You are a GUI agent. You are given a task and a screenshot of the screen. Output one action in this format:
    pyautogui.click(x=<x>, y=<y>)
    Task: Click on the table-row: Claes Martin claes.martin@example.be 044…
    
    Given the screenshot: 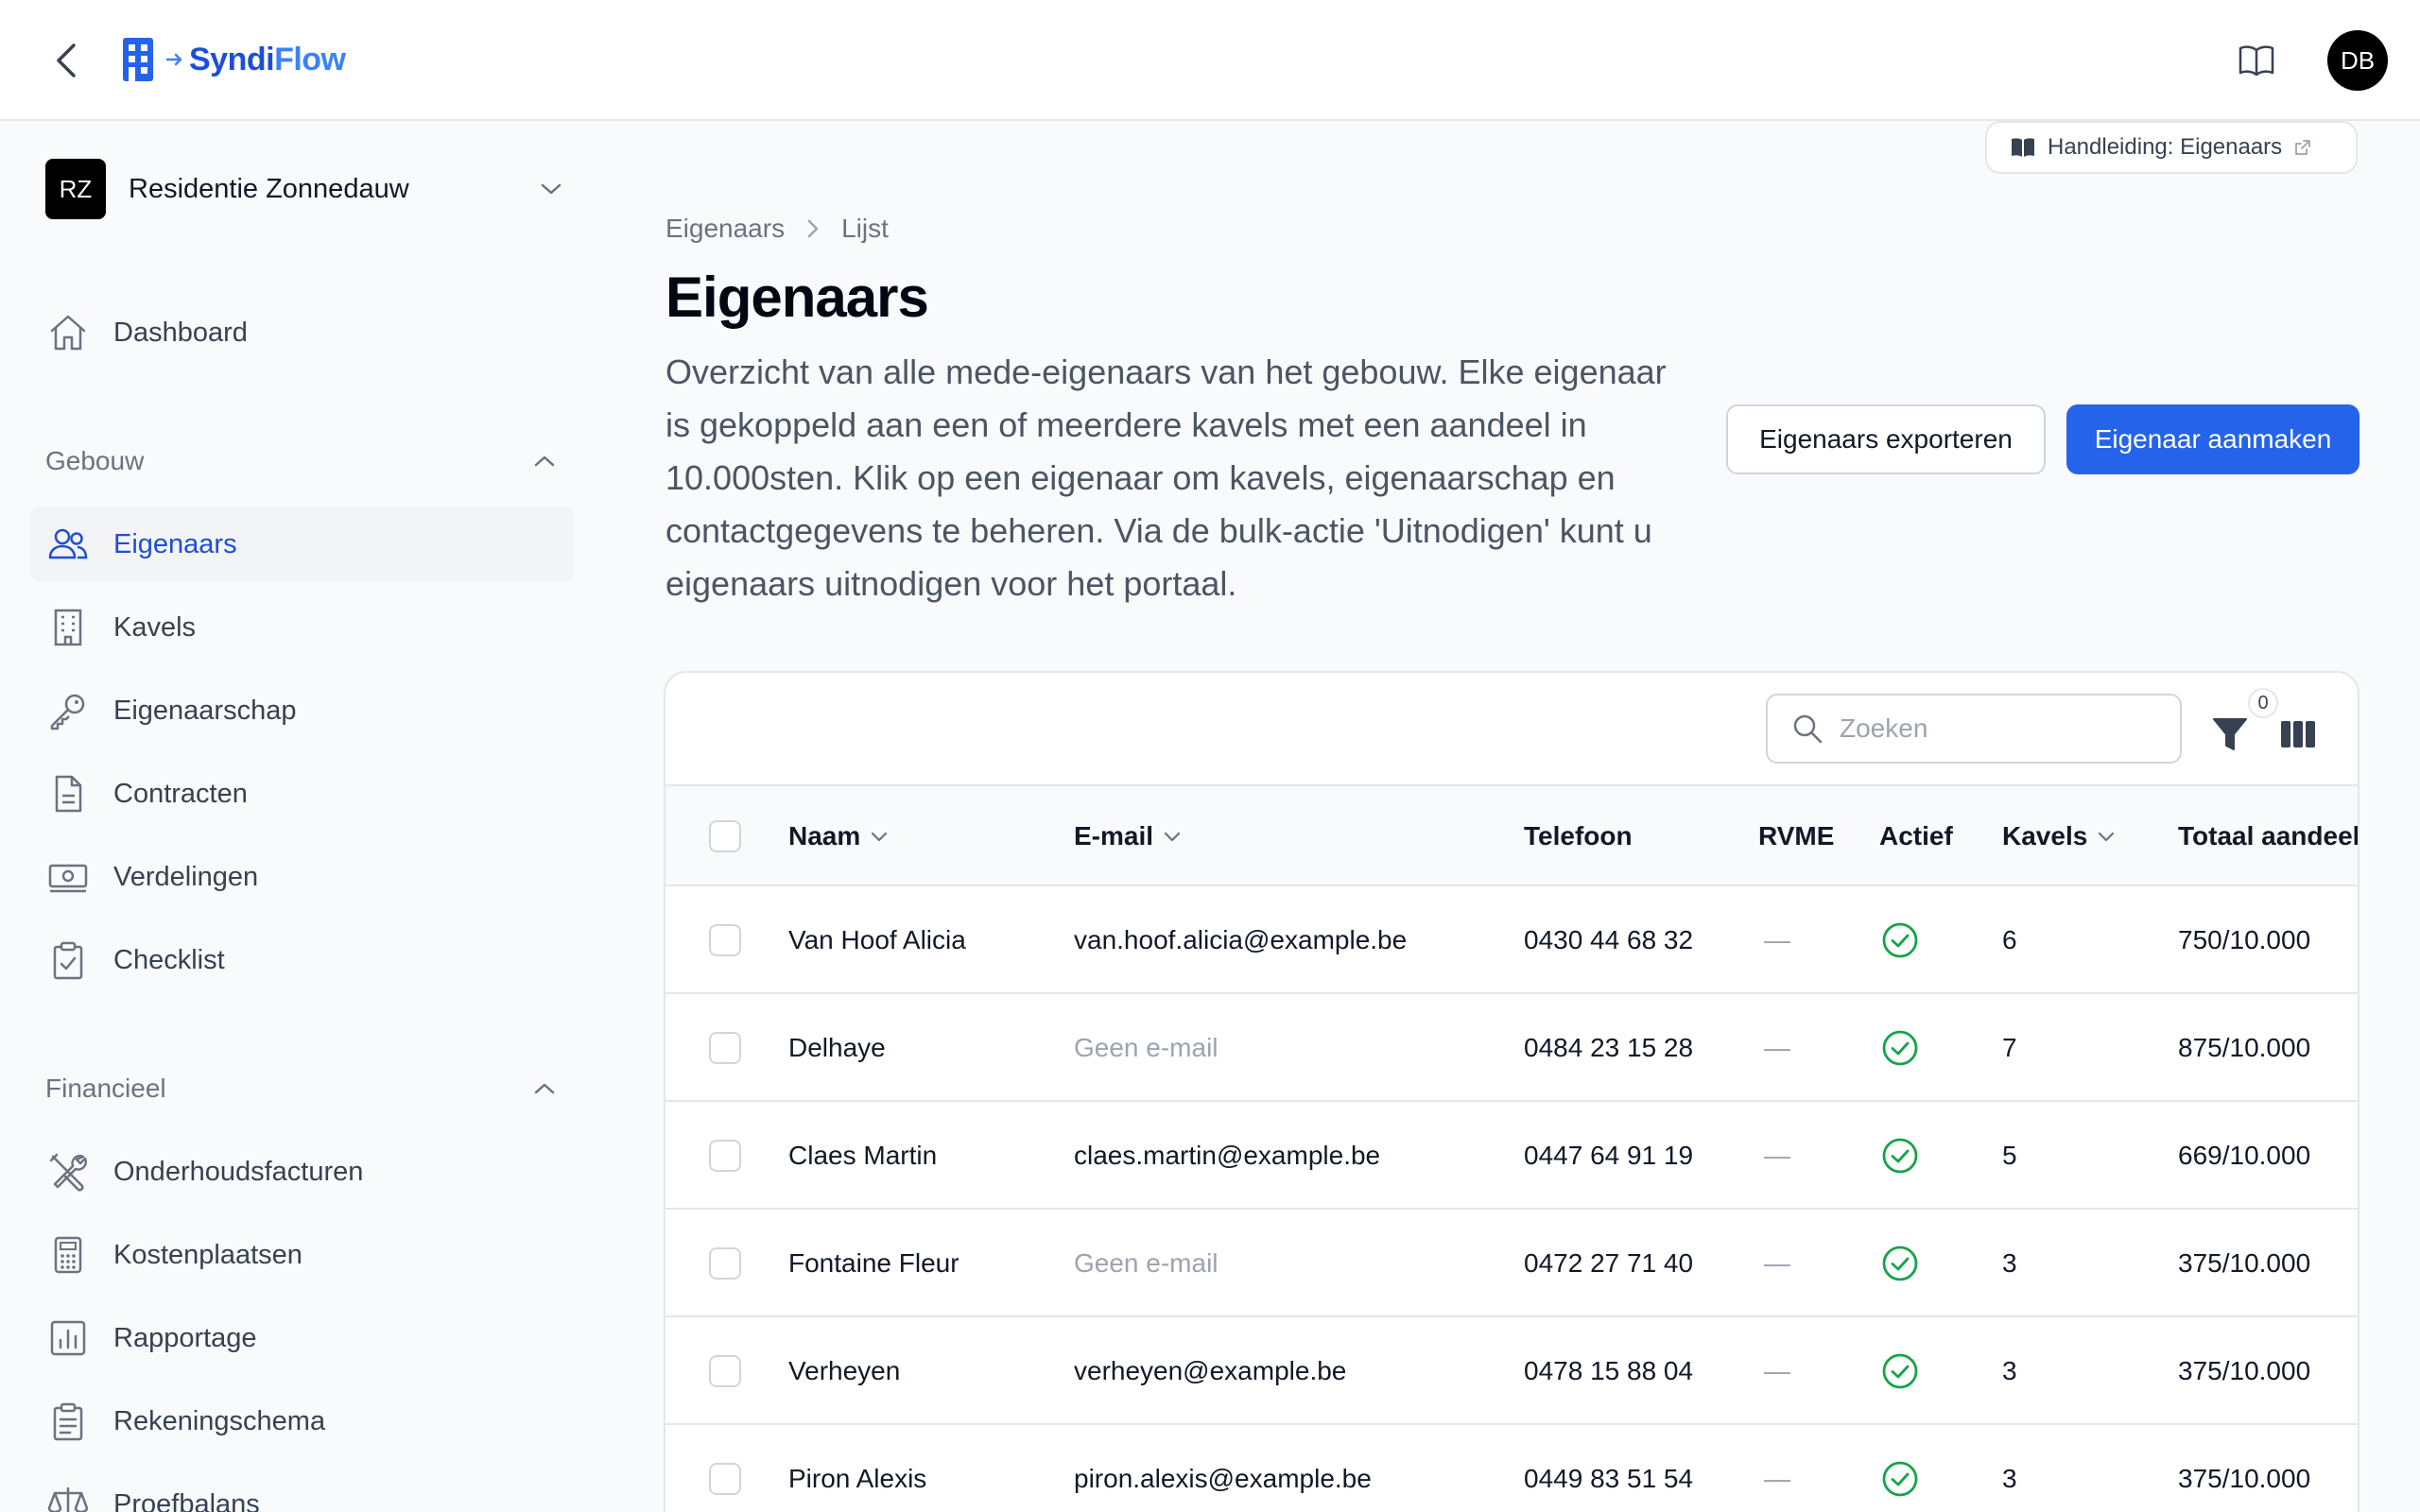 What is the action you would take?
    pyautogui.click(x=1512, y=1156)
    